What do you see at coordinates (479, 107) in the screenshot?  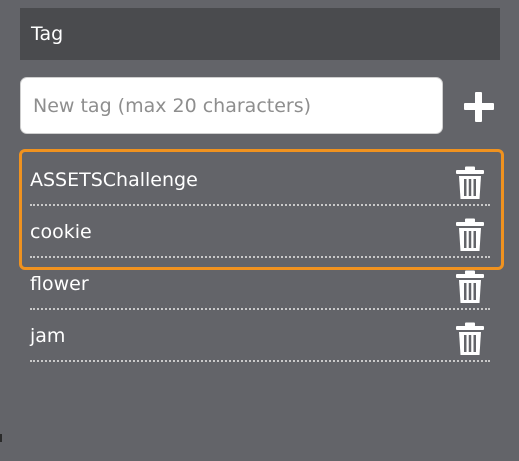 I see `add-tag-button` at bounding box center [479, 107].